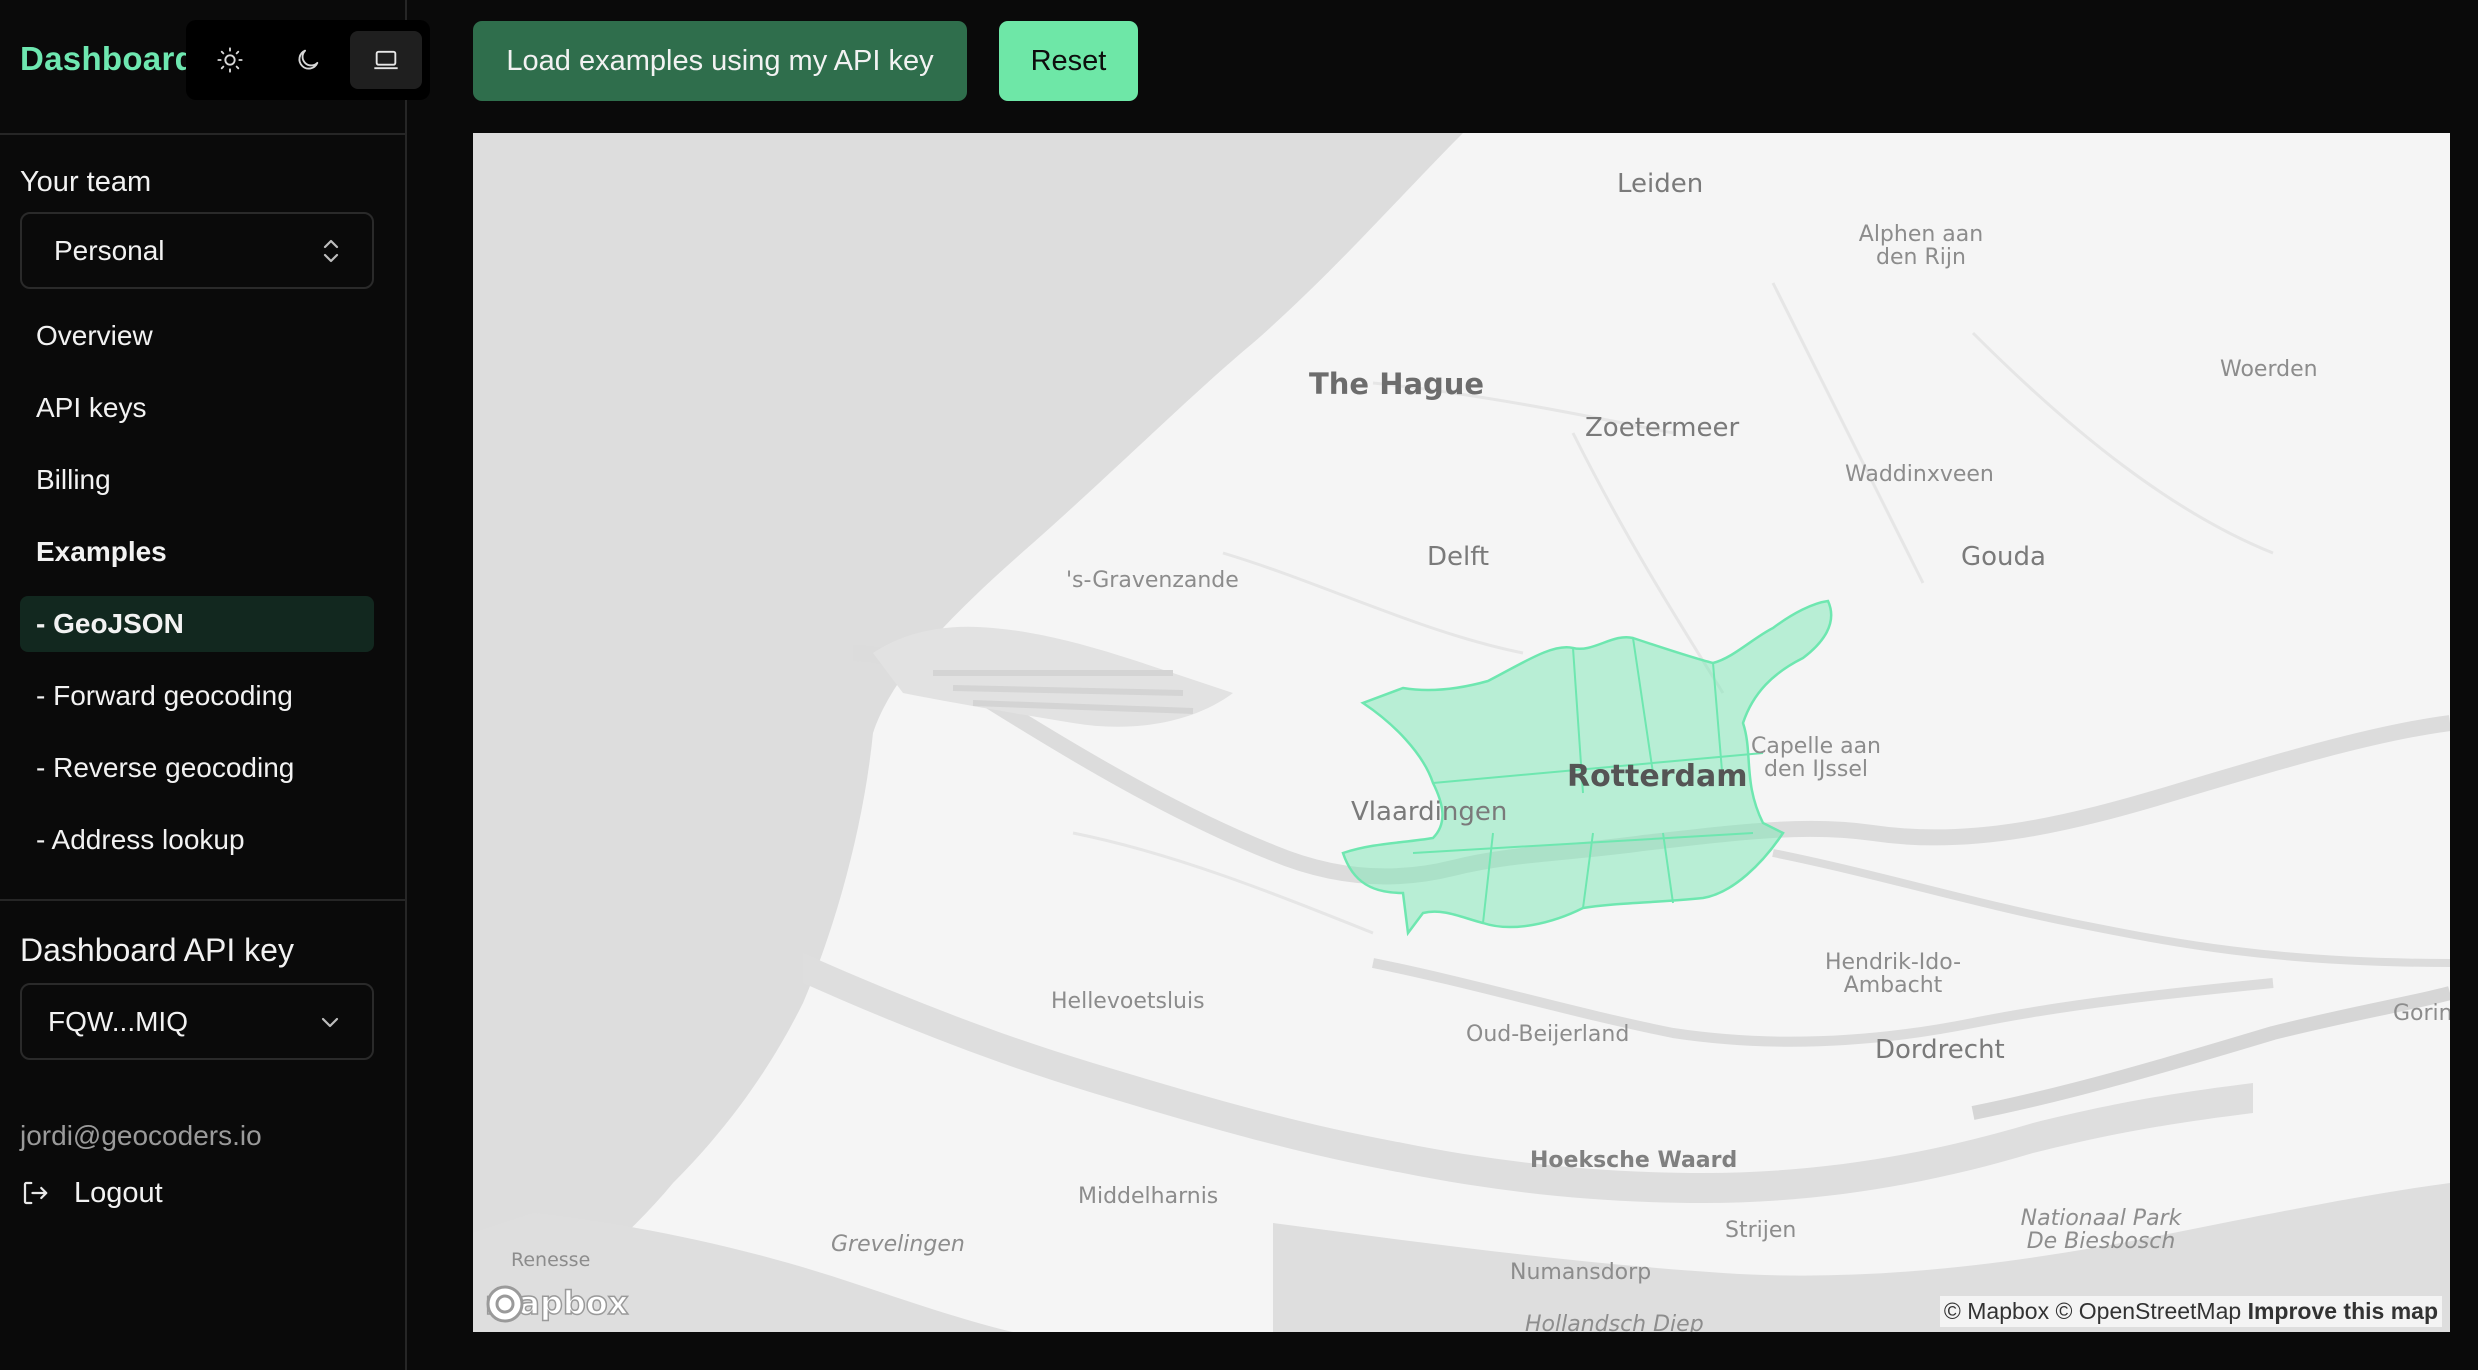 This screenshot has height=1370, width=2478. Describe the element at coordinates (330, 1022) in the screenshot. I see `chevron-down-icon` at that location.